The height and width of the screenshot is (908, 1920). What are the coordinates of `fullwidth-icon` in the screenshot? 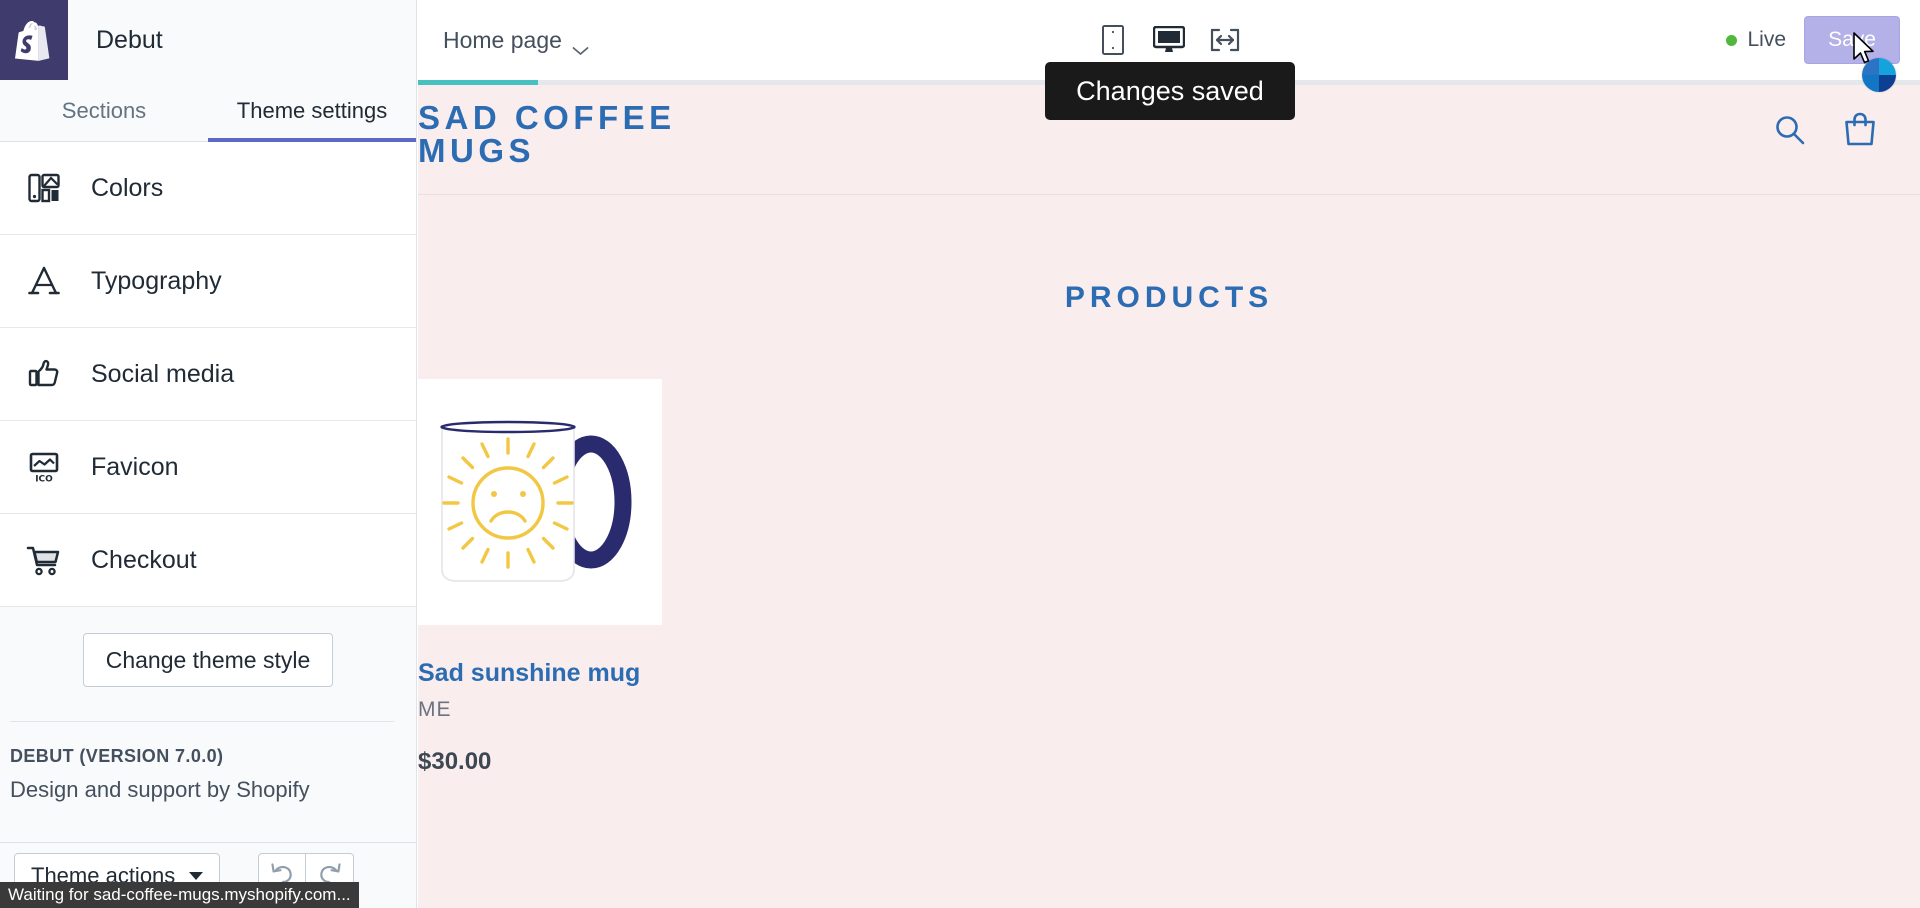 It's located at (1225, 40).